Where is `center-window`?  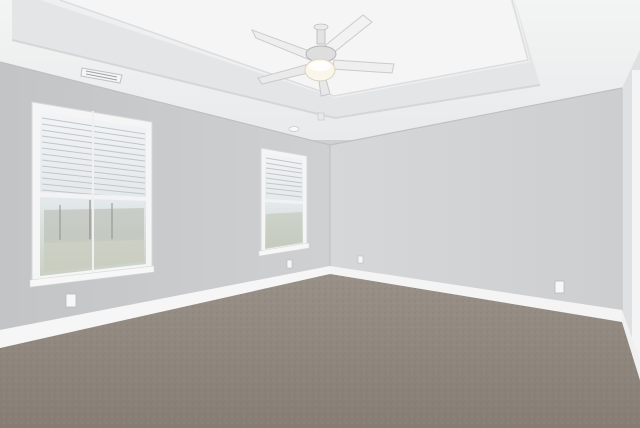
center-window is located at coordinates (284, 202).